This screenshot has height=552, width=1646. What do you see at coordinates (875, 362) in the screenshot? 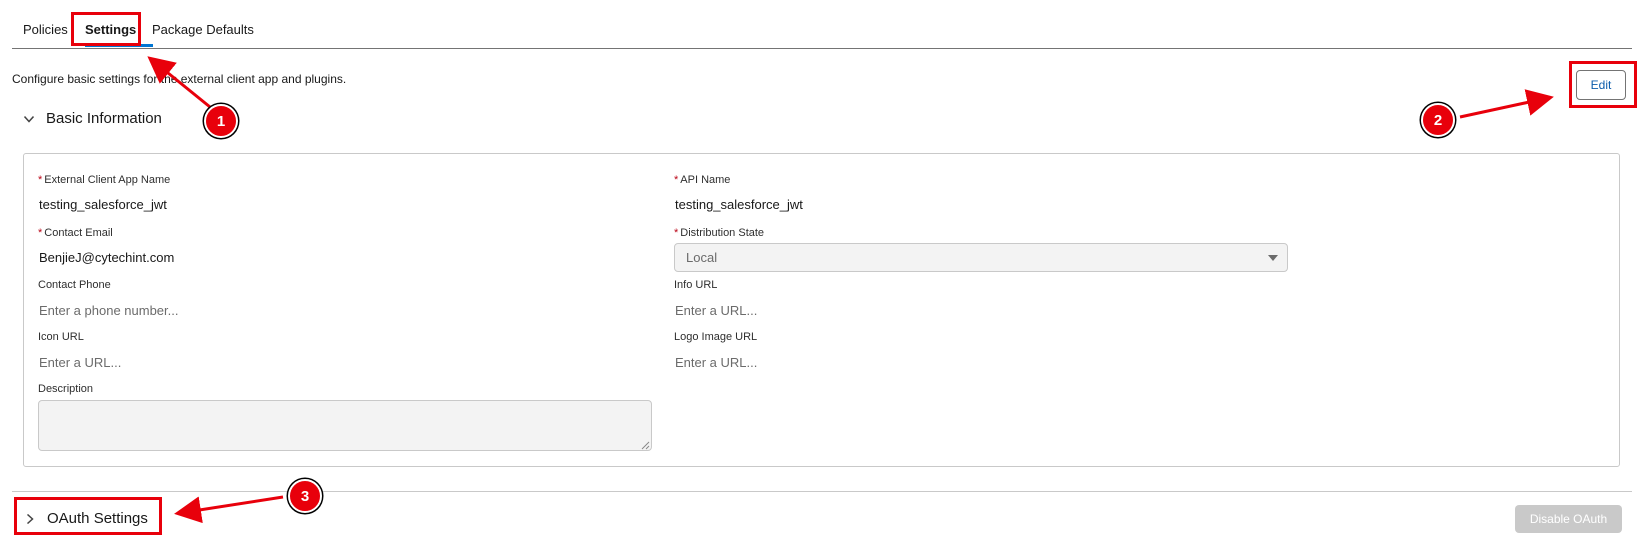
I see `logo-url-input` at bounding box center [875, 362].